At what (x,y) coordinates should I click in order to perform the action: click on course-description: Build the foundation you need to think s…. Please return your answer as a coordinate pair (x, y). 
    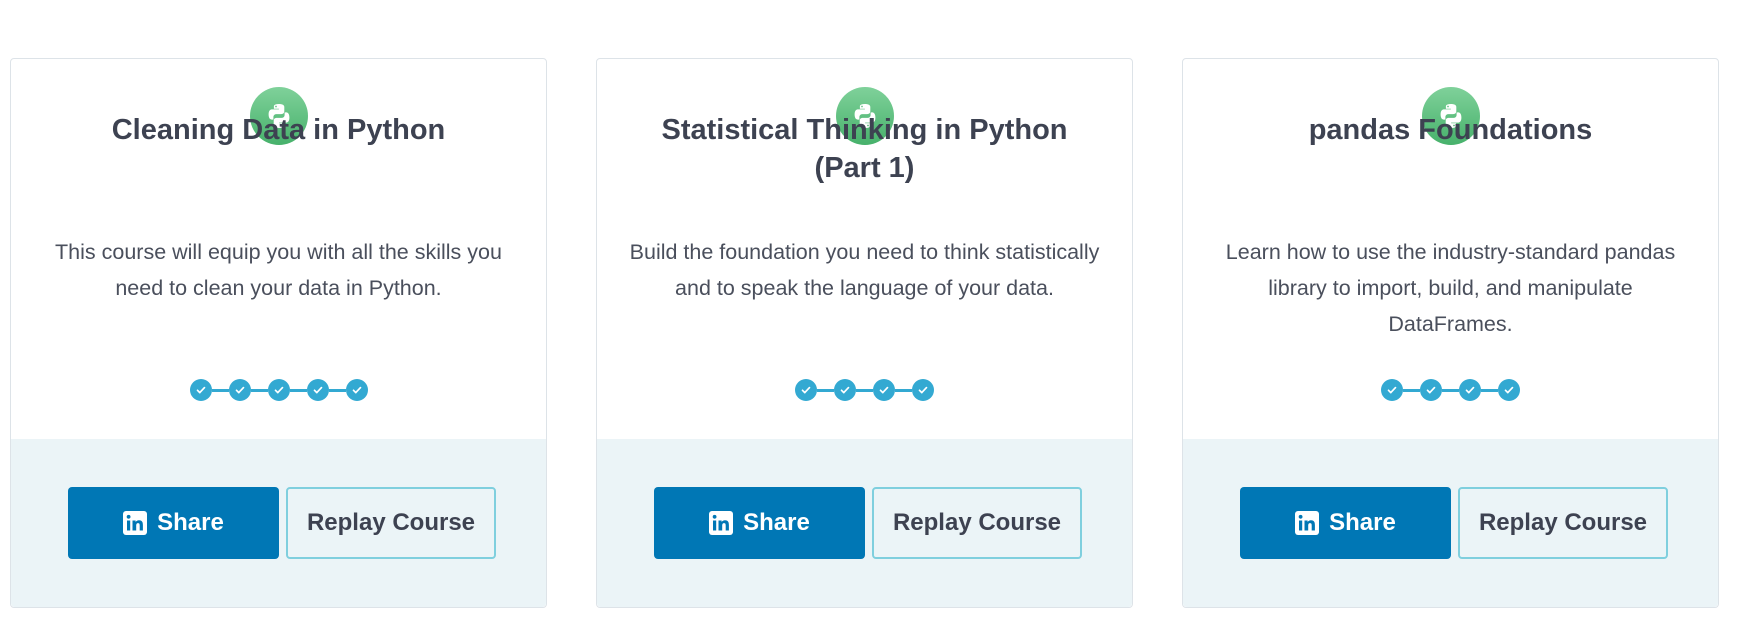
    Looking at the image, I should click on (864, 270).